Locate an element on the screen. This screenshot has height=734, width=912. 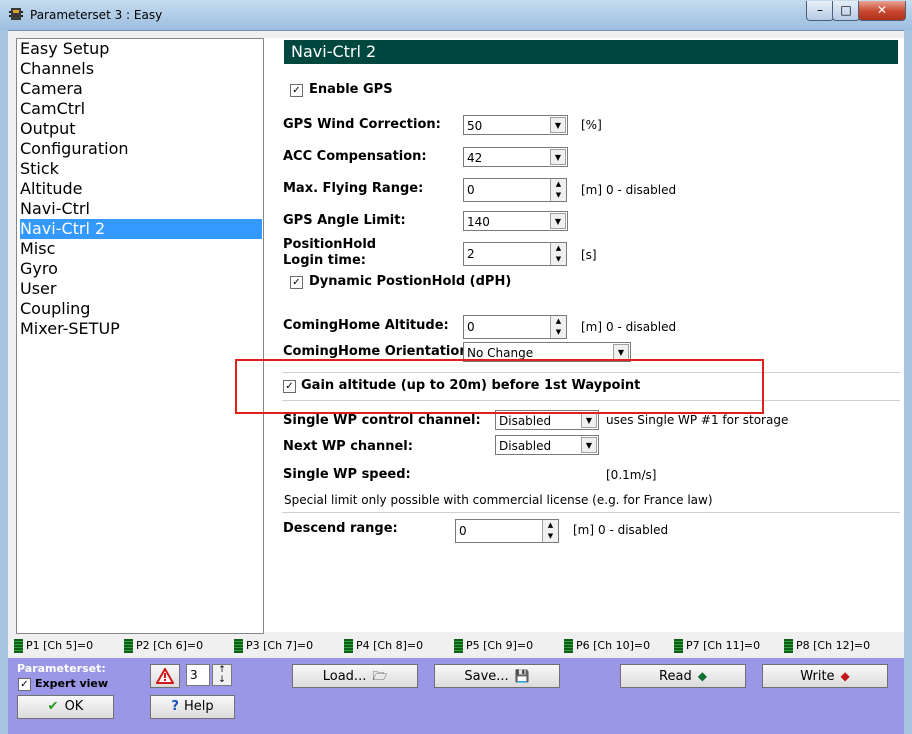
single-wp-channel-value: Disabled is located at coordinates (525, 421).